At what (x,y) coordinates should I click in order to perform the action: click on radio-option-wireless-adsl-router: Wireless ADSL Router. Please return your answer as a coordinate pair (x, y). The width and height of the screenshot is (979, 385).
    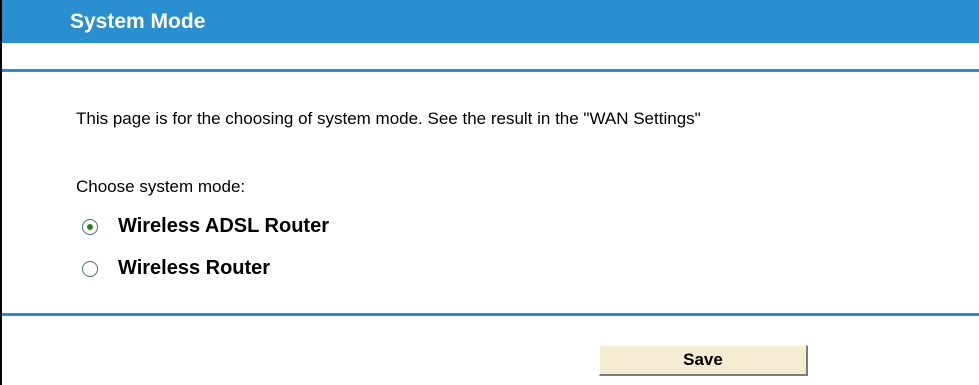
    Looking at the image, I should click on (205, 226).